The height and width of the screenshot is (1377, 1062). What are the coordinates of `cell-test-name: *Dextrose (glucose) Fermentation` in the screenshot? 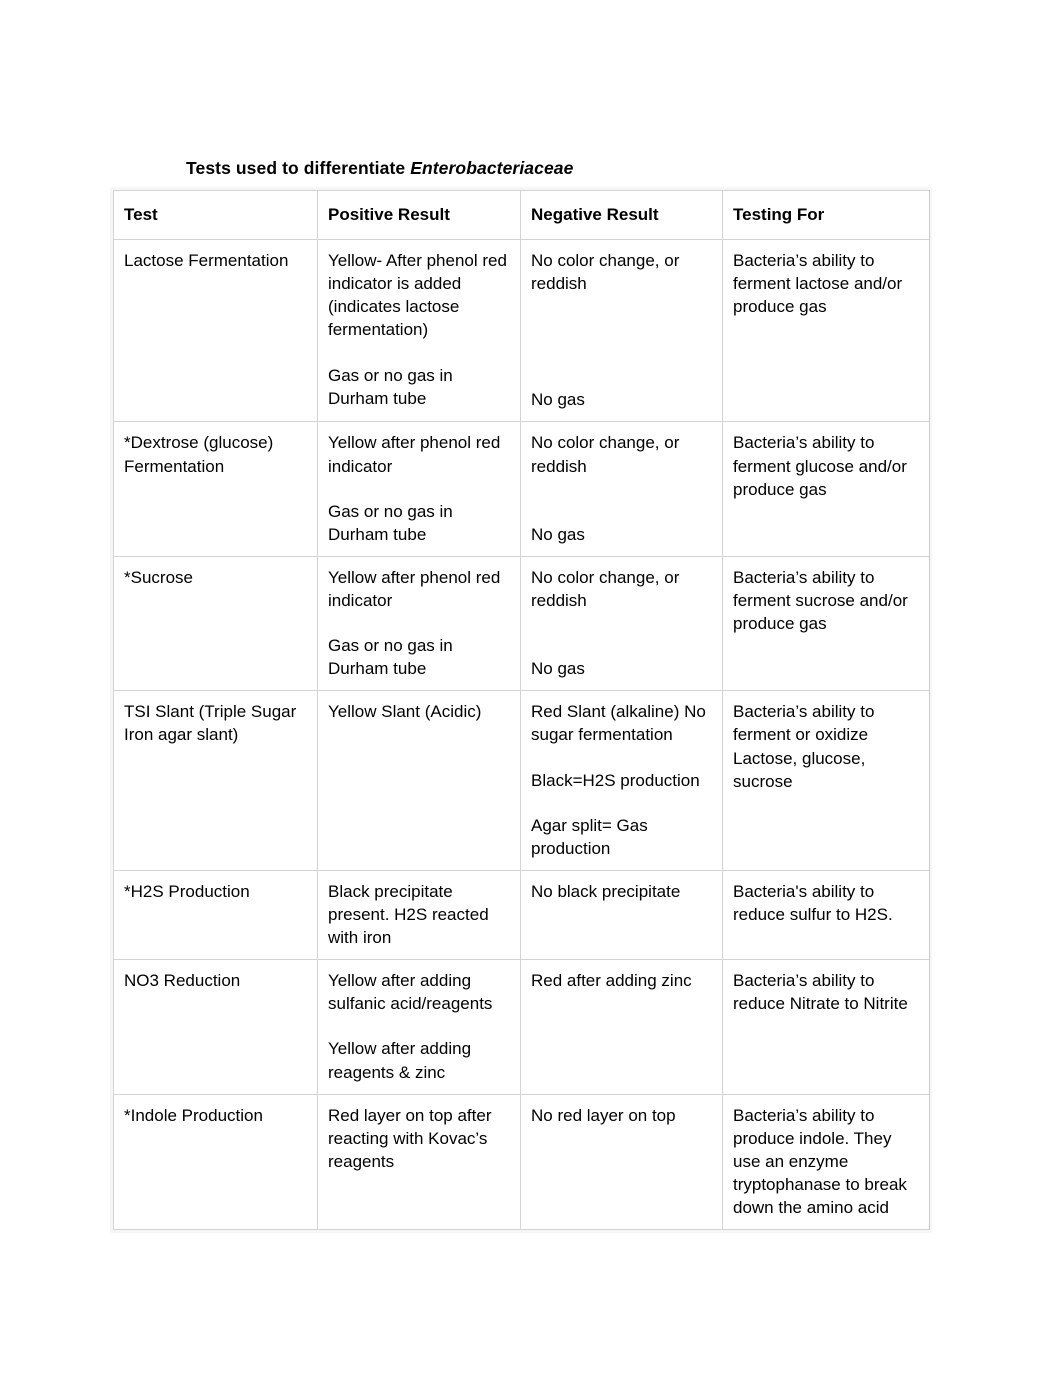 It's located at (215, 489).